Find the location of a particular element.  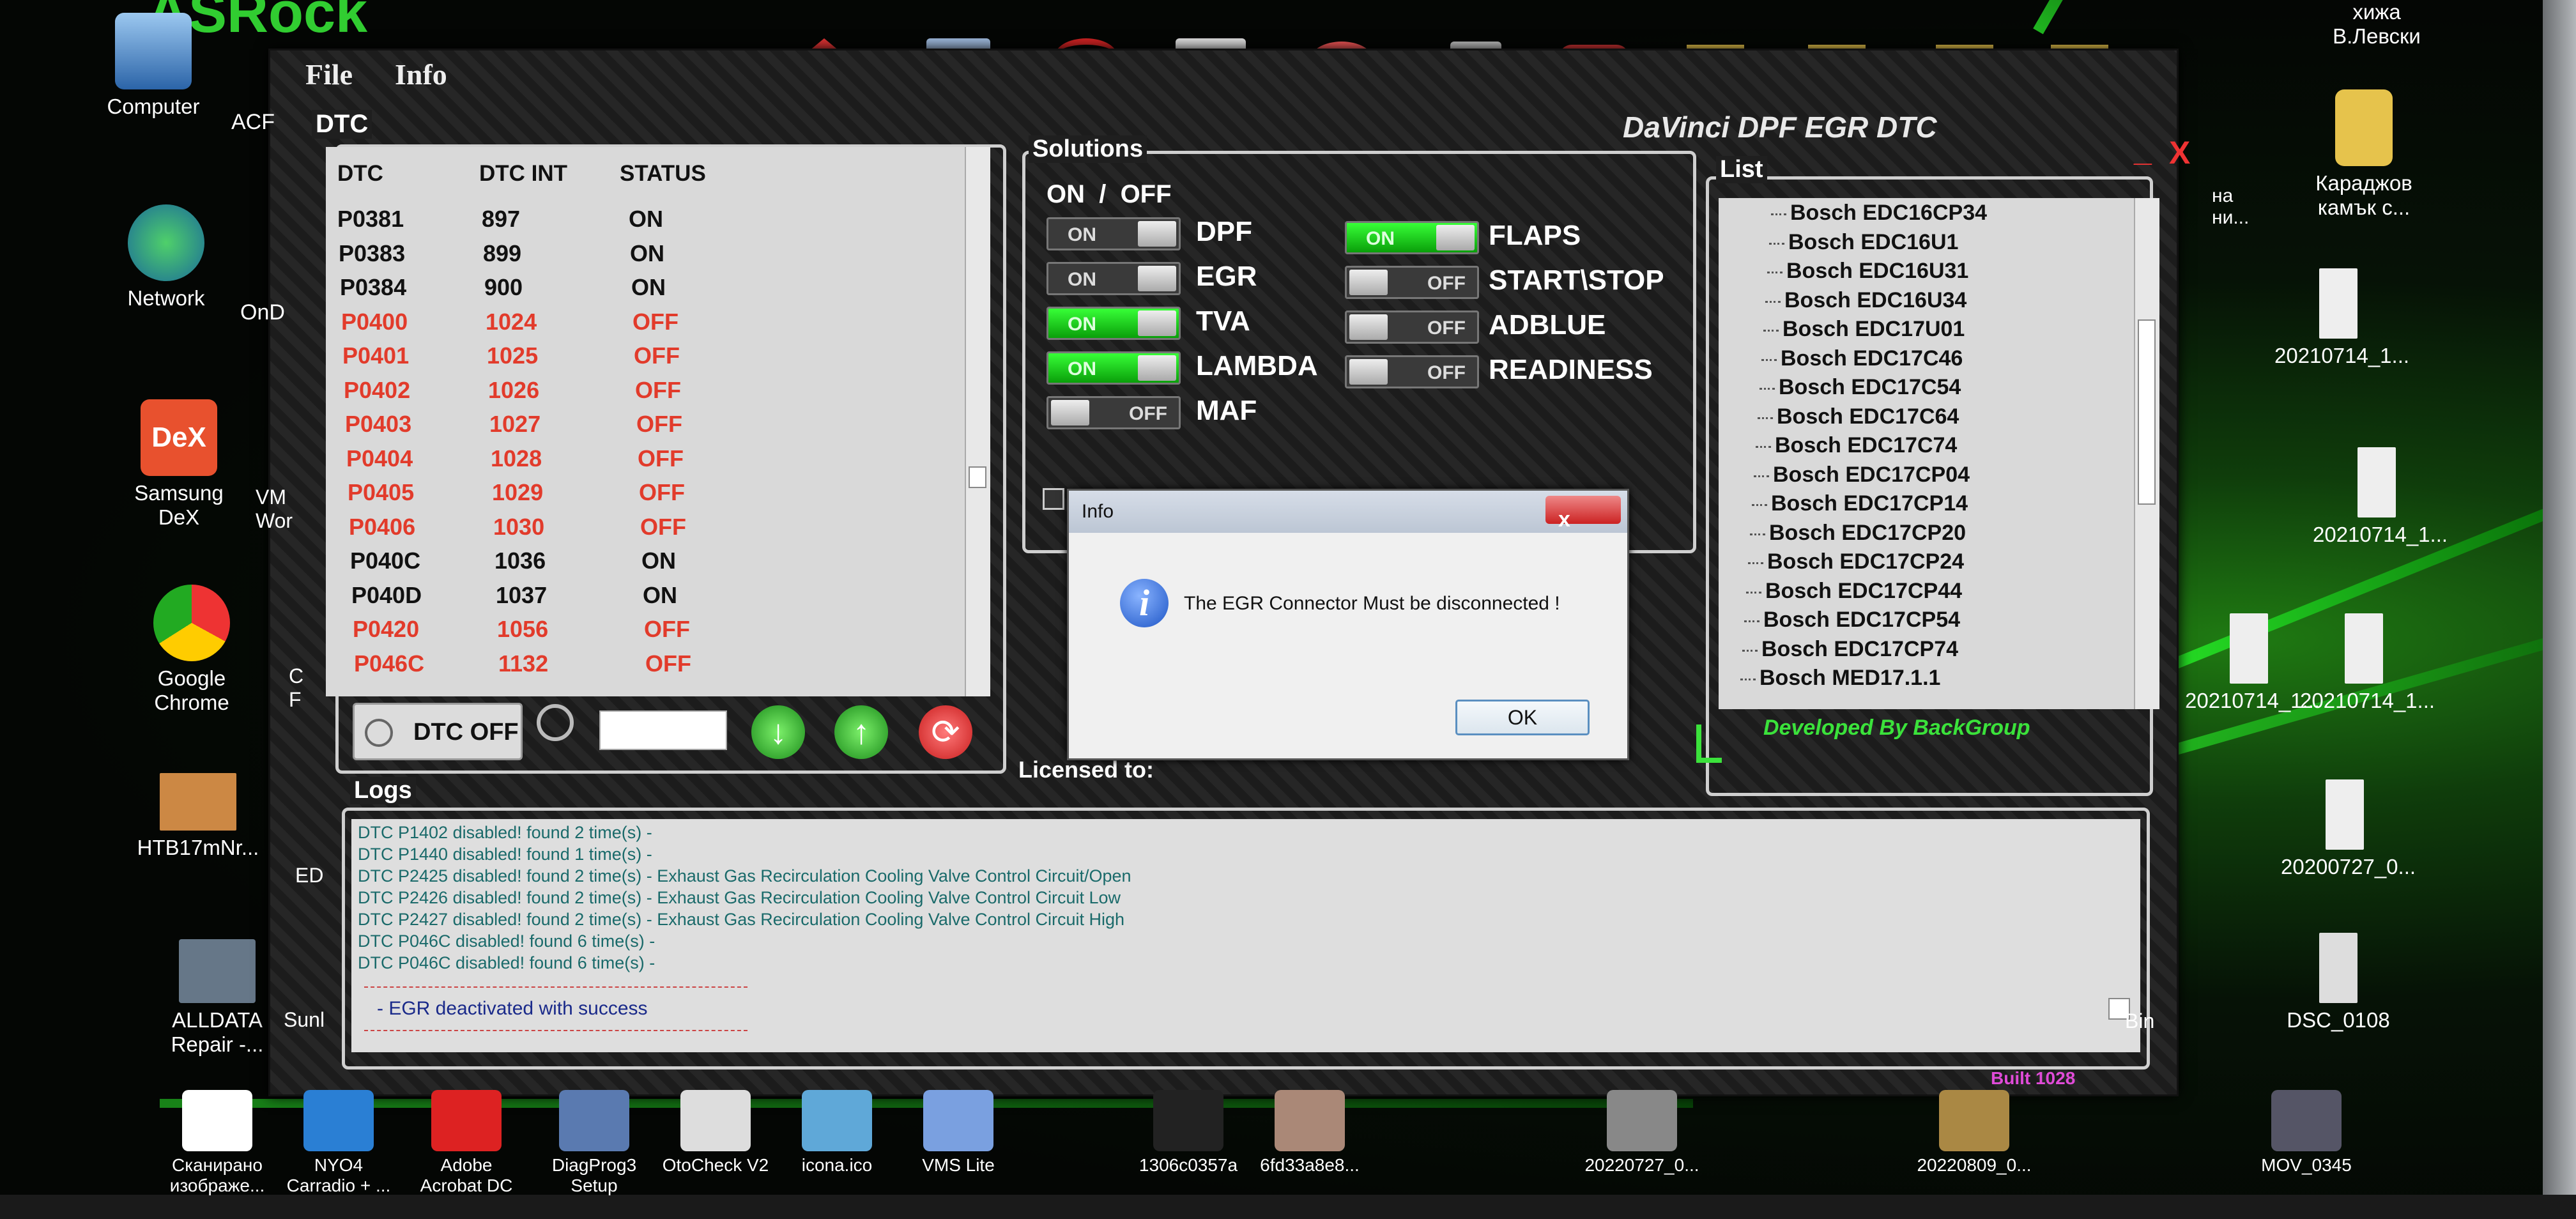

ecu-list-item: Bosch EDC17C54 is located at coordinates (1860, 387).